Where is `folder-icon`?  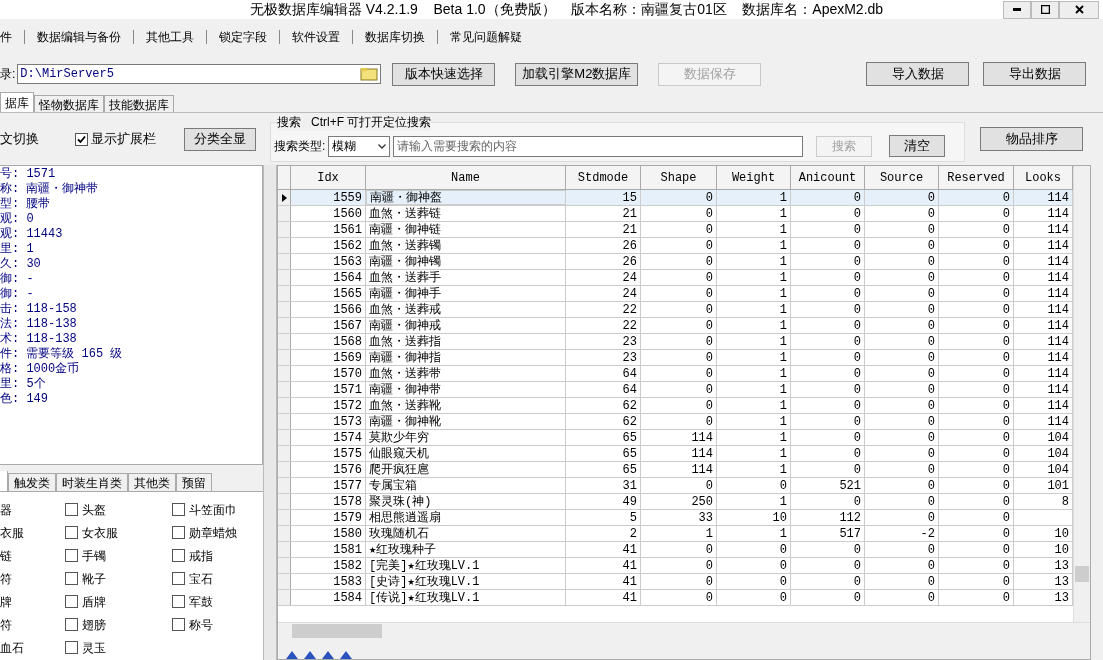 folder-icon is located at coordinates (369, 74).